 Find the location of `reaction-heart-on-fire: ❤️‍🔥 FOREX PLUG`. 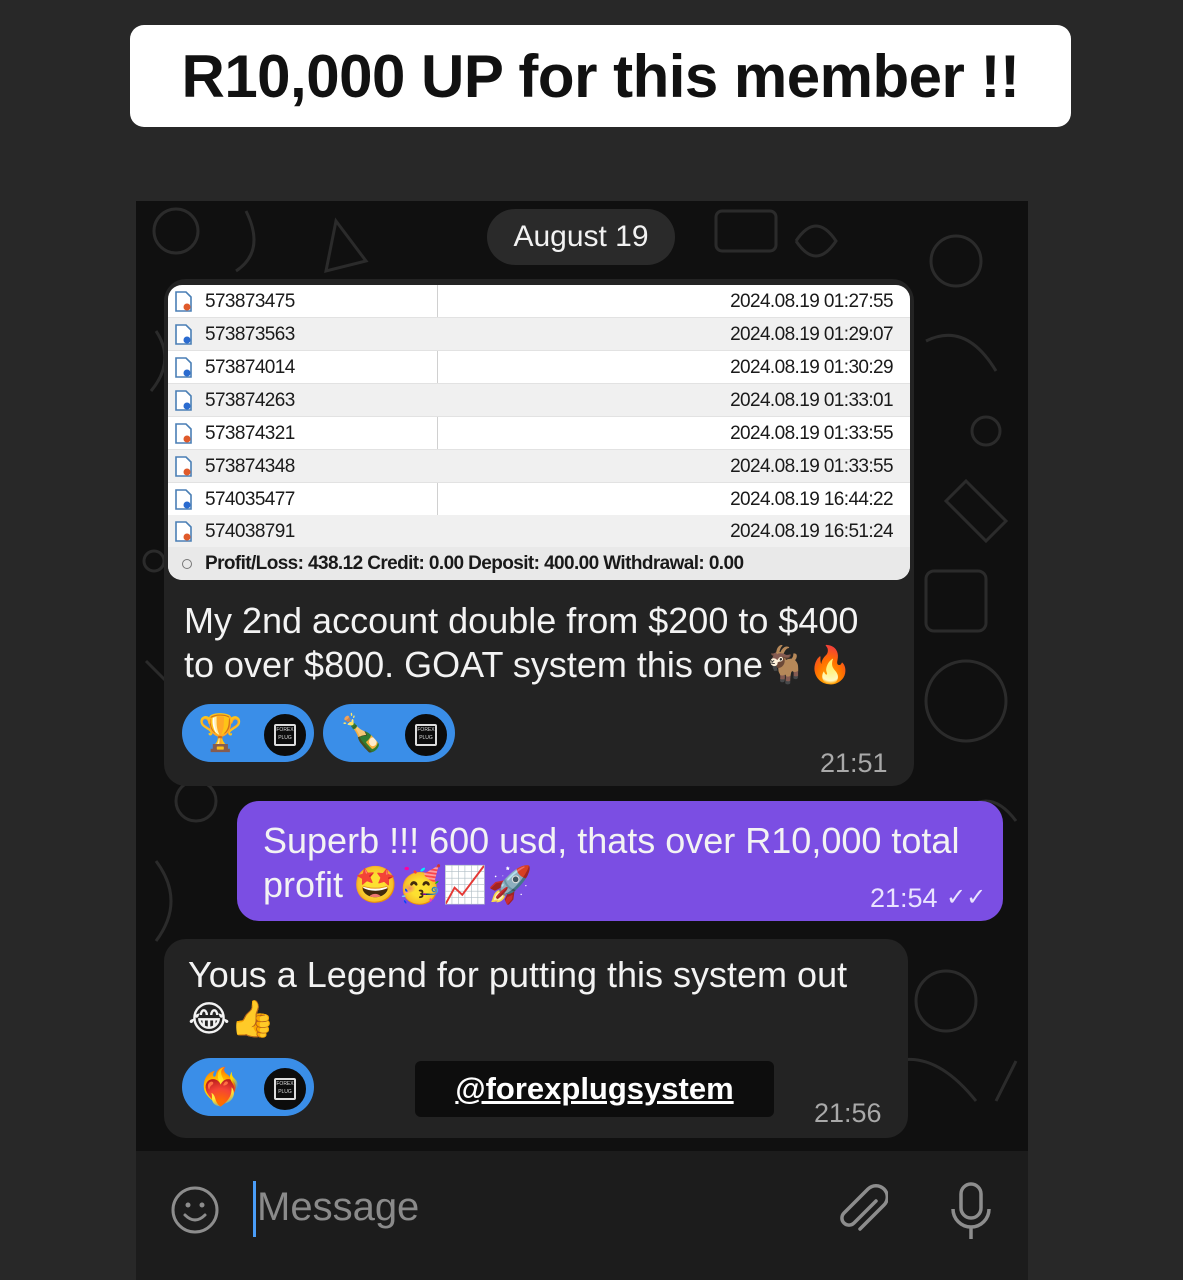

reaction-heart-on-fire: ❤️‍🔥 FOREX PLUG is located at coordinates (248, 1087).